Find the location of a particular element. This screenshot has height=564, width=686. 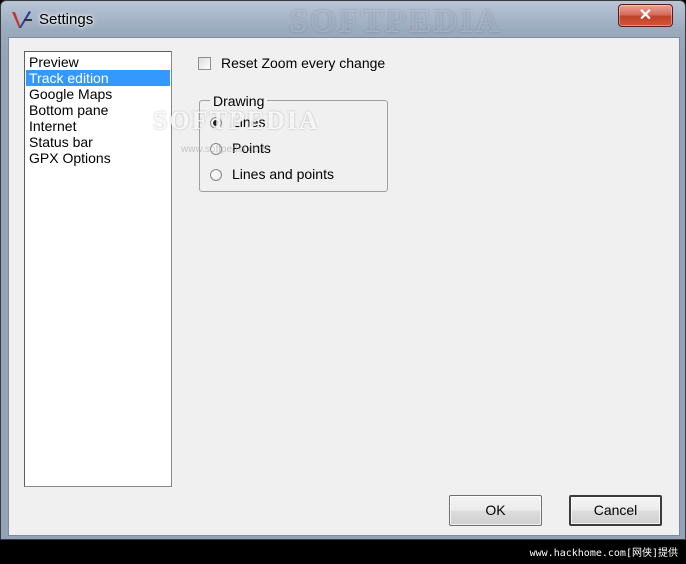

title-watermark: SOFTPEDIA is located at coordinates (395, 21).